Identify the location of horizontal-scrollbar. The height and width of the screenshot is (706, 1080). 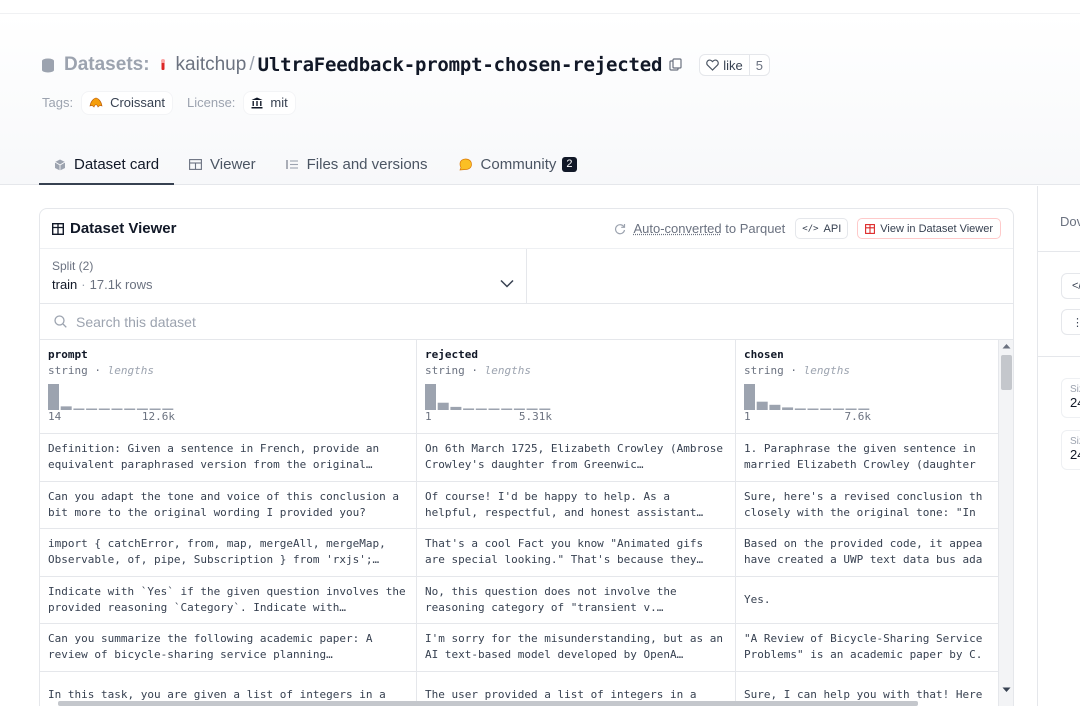
(520, 703).